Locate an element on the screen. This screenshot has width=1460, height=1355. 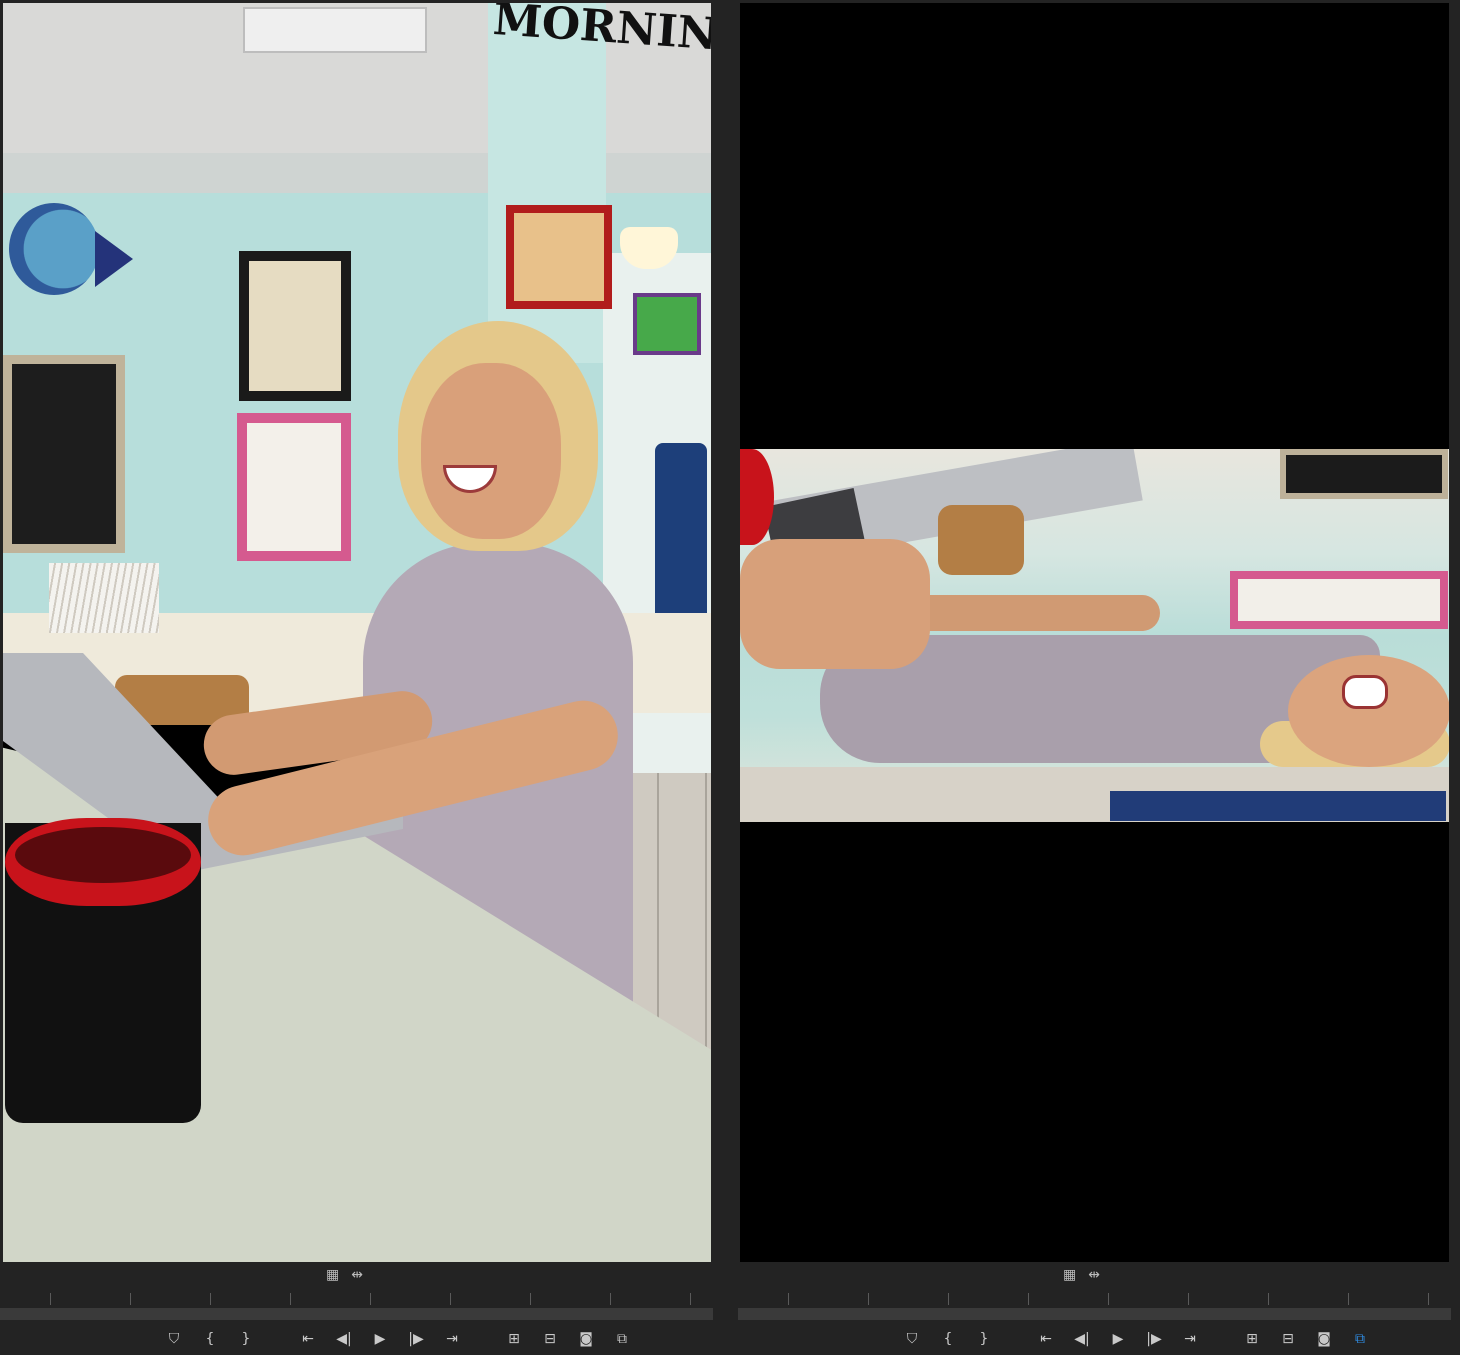
extract-button: ⊟ is located at coordinates (1288, 1339).